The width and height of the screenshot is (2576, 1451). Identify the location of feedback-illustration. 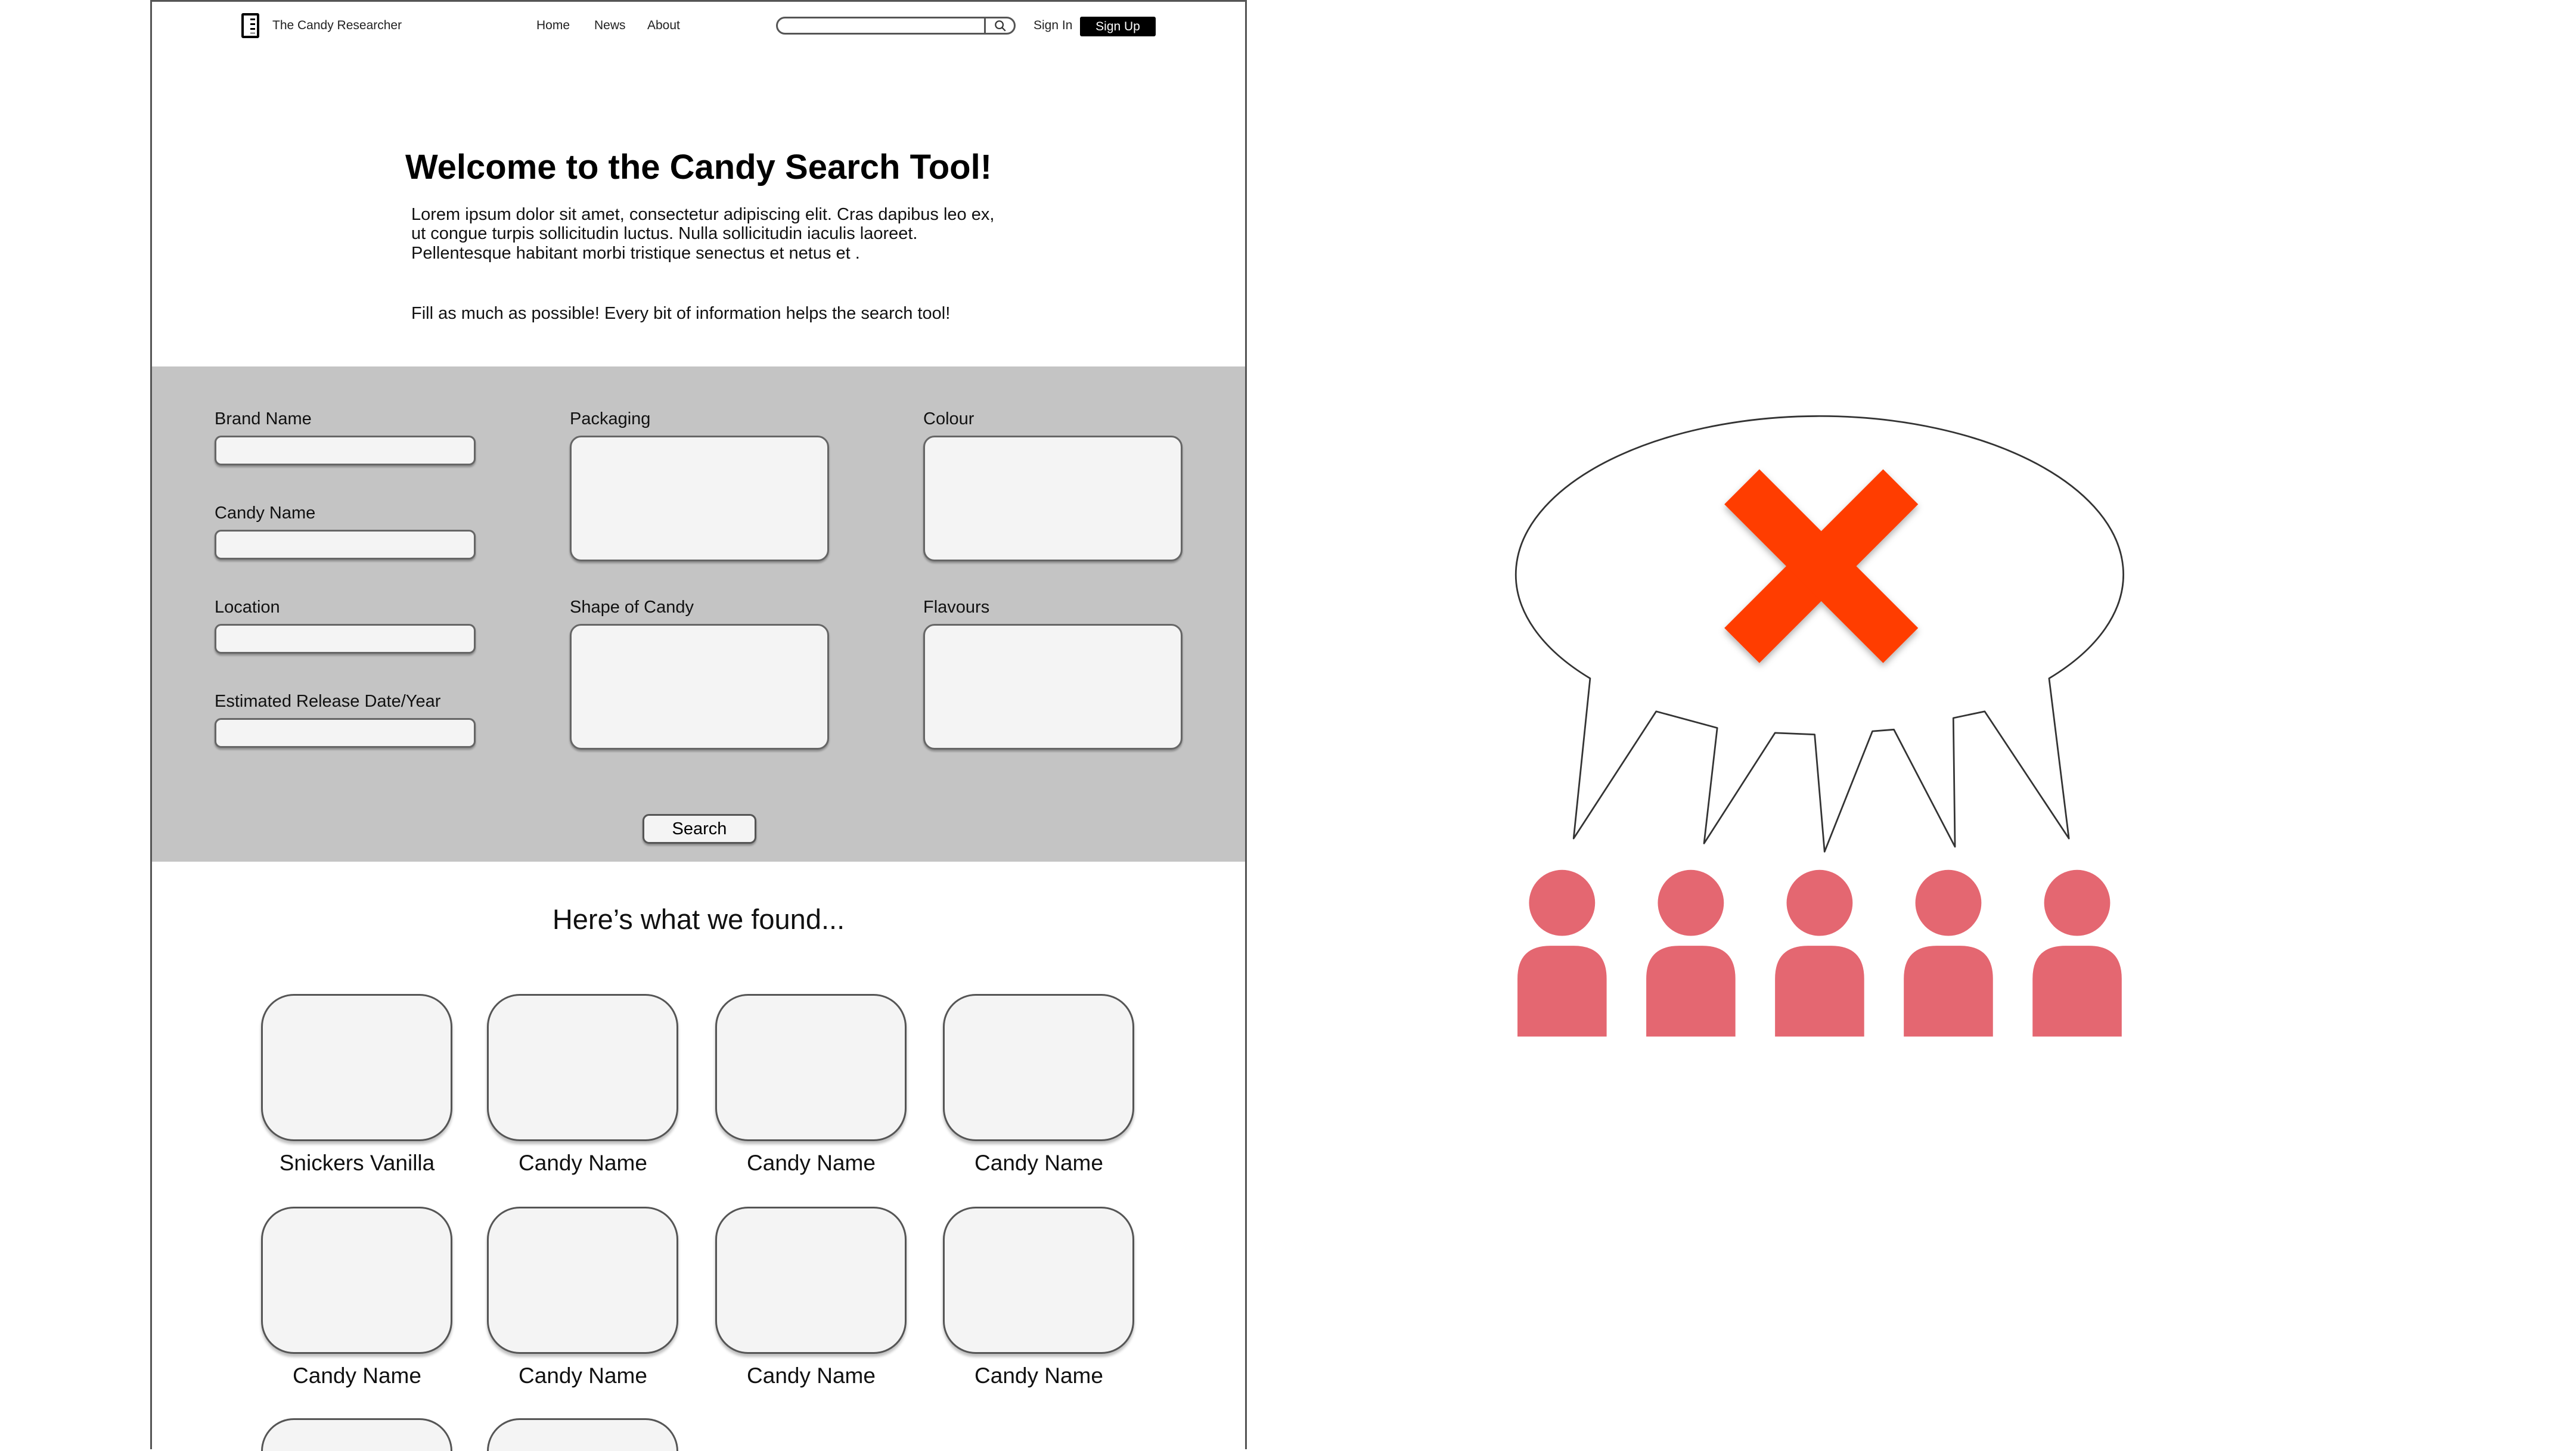
(1819, 726).